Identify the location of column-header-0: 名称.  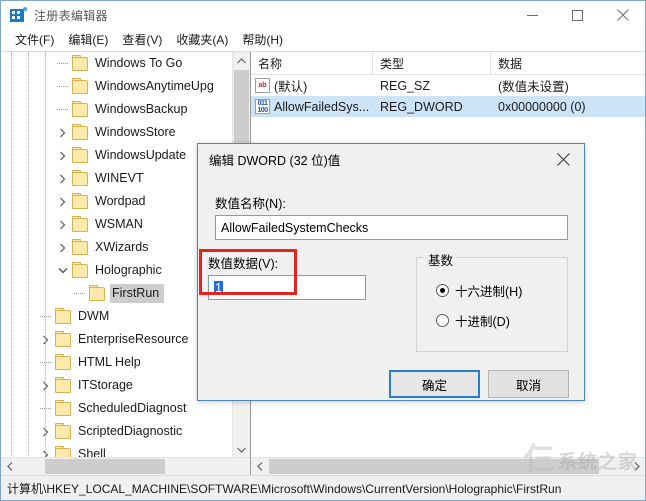
(312, 63).